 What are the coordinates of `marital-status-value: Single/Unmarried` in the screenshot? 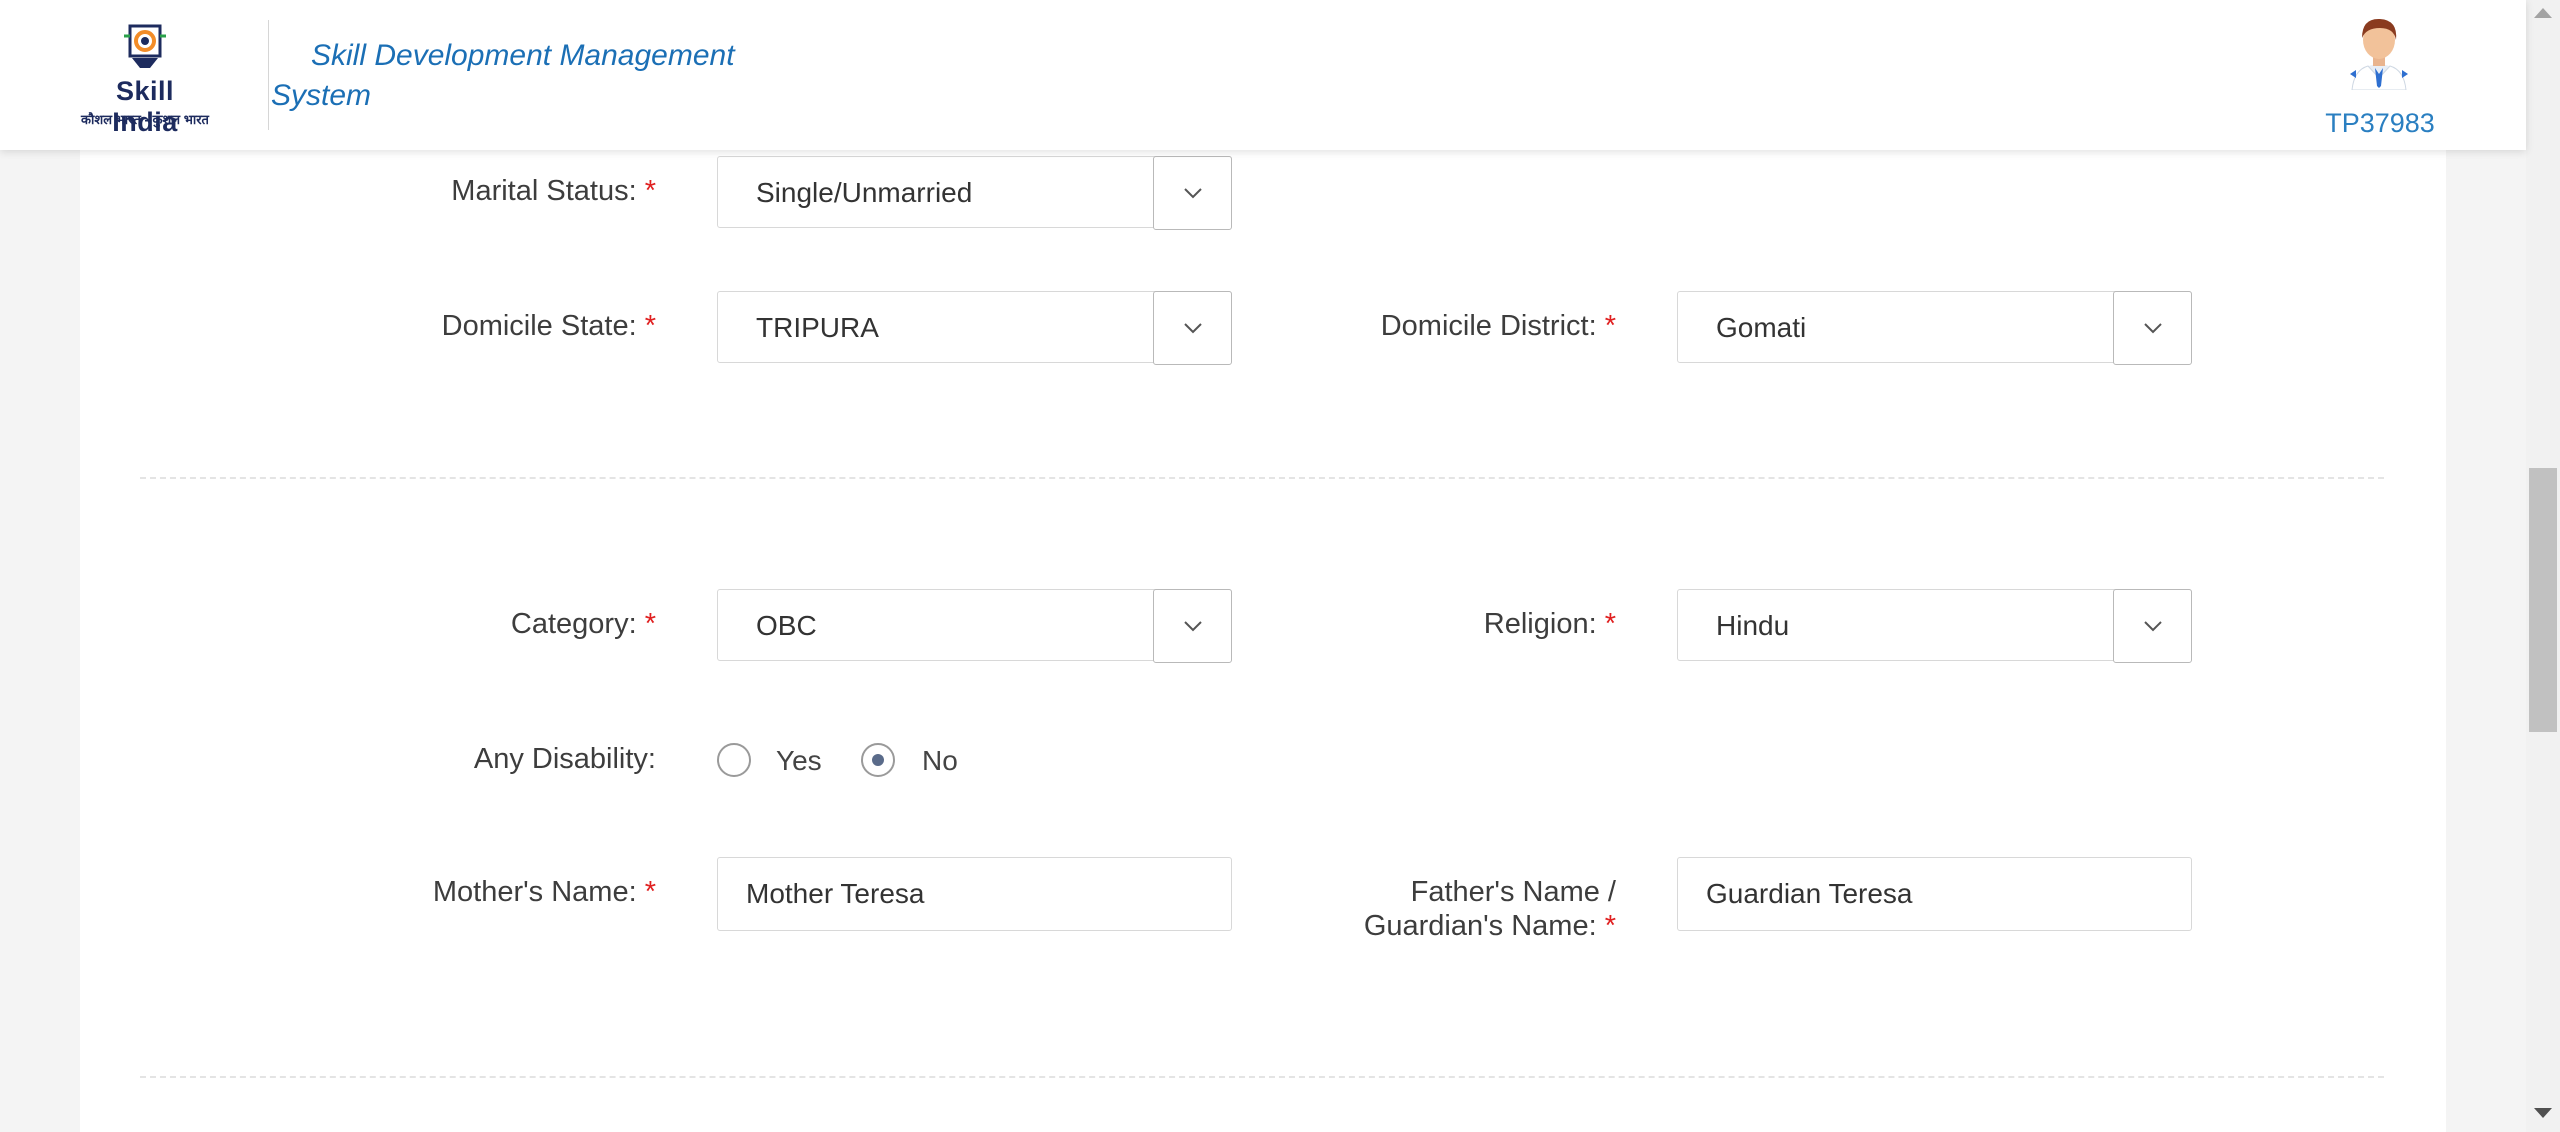 It's located at (864, 192).